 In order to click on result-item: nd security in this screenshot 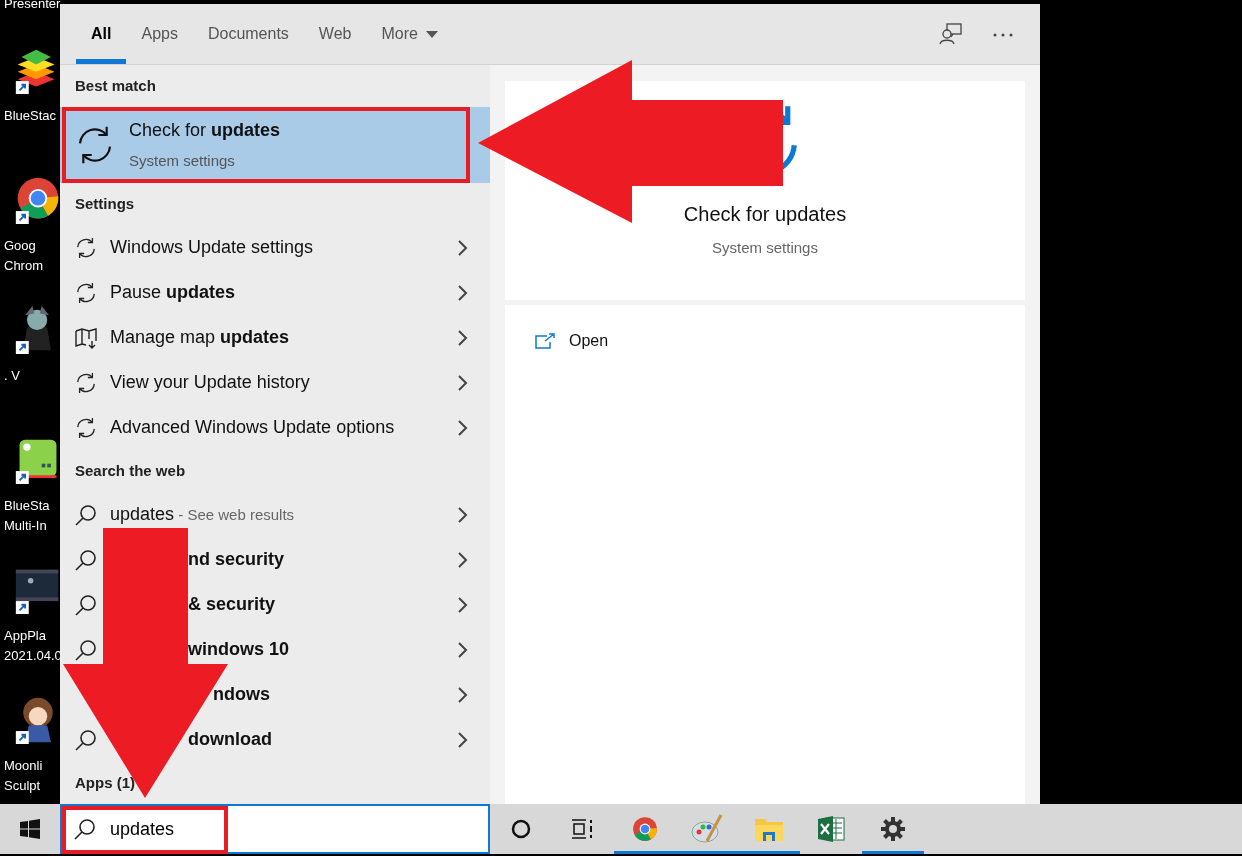, I will do `click(275, 559)`.